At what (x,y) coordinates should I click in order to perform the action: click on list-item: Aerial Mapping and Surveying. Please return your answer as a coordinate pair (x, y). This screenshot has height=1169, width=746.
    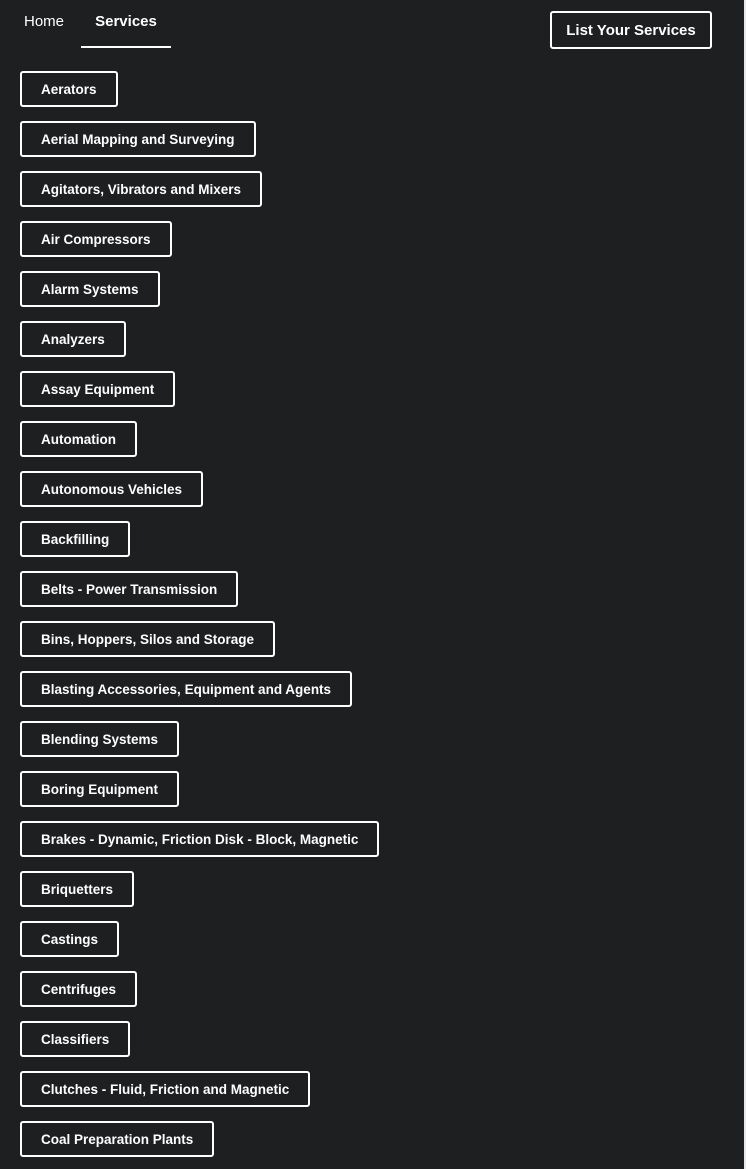
    Looking at the image, I should click on (199, 139).